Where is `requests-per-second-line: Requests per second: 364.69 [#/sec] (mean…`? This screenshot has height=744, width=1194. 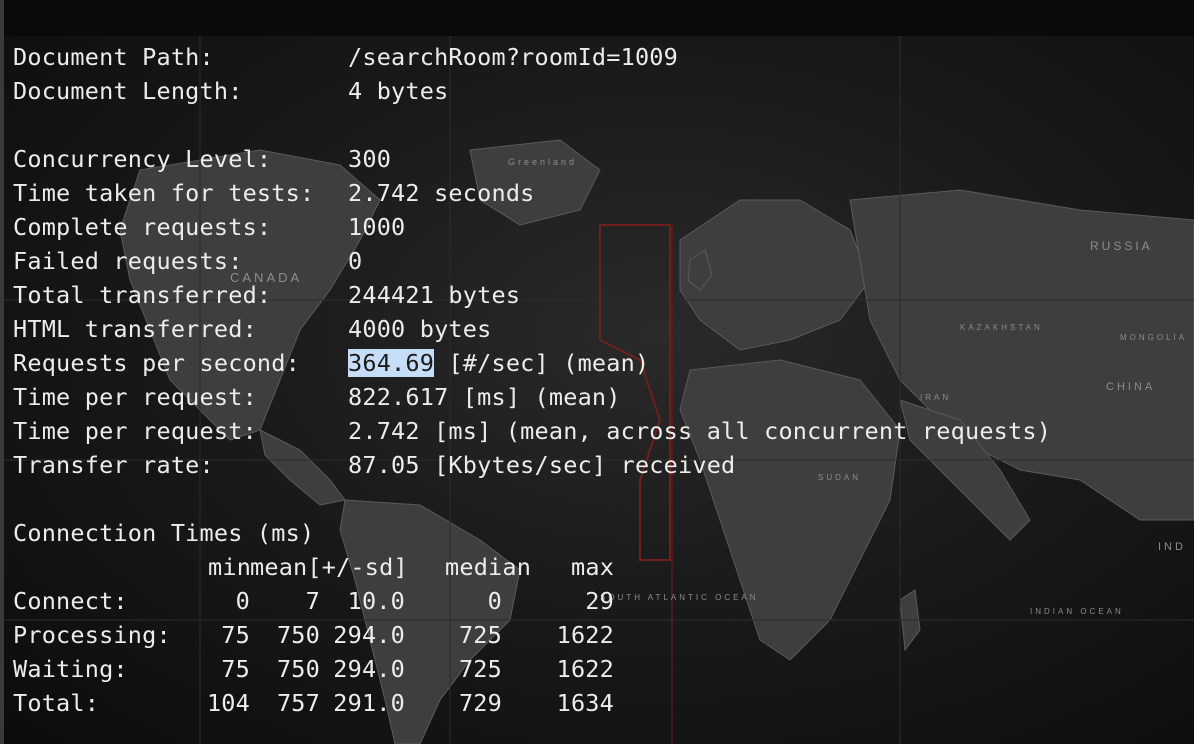
requests-per-second-line: Requests per second: 364.69 [#/sec] (mean… is located at coordinates (532, 363).